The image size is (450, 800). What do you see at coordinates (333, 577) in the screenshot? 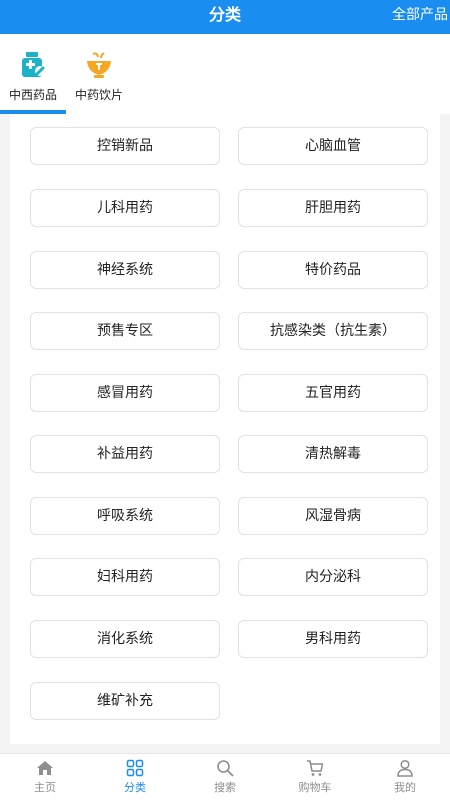
I see `category-button: 内分泌科` at bounding box center [333, 577].